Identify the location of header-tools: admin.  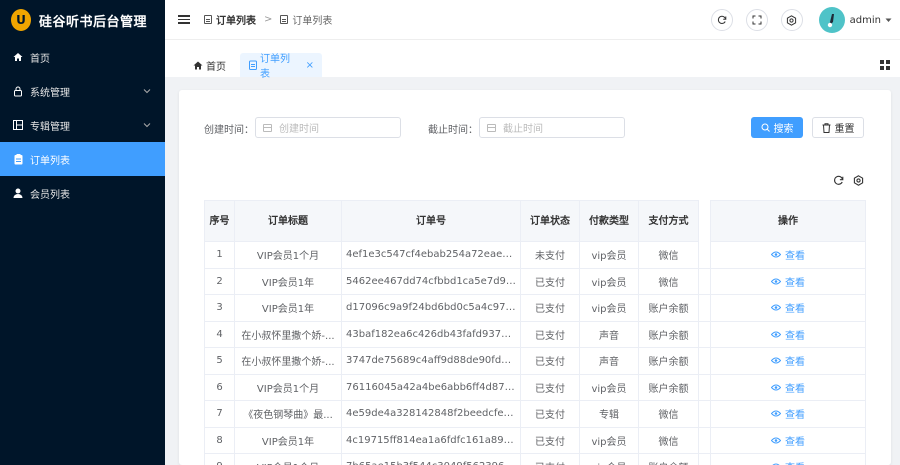
(799, 20).